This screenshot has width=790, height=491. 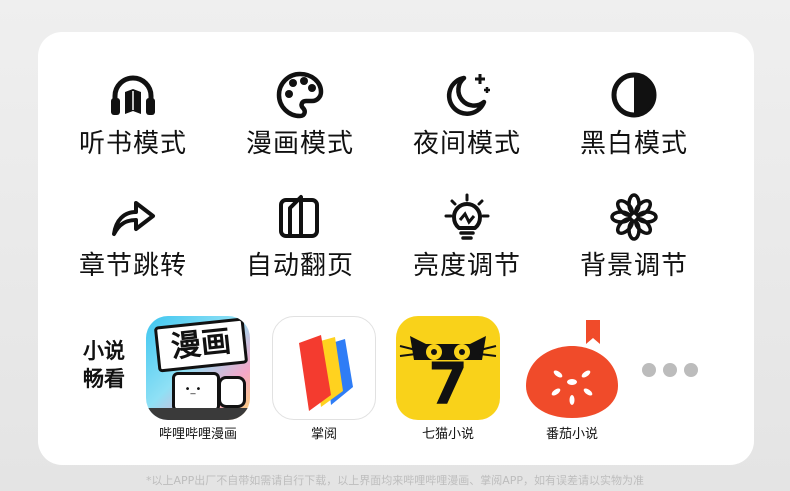 What do you see at coordinates (571, 434) in the screenshot?
I see `app-name: 番茄小说` at bounding box center [571, 434].